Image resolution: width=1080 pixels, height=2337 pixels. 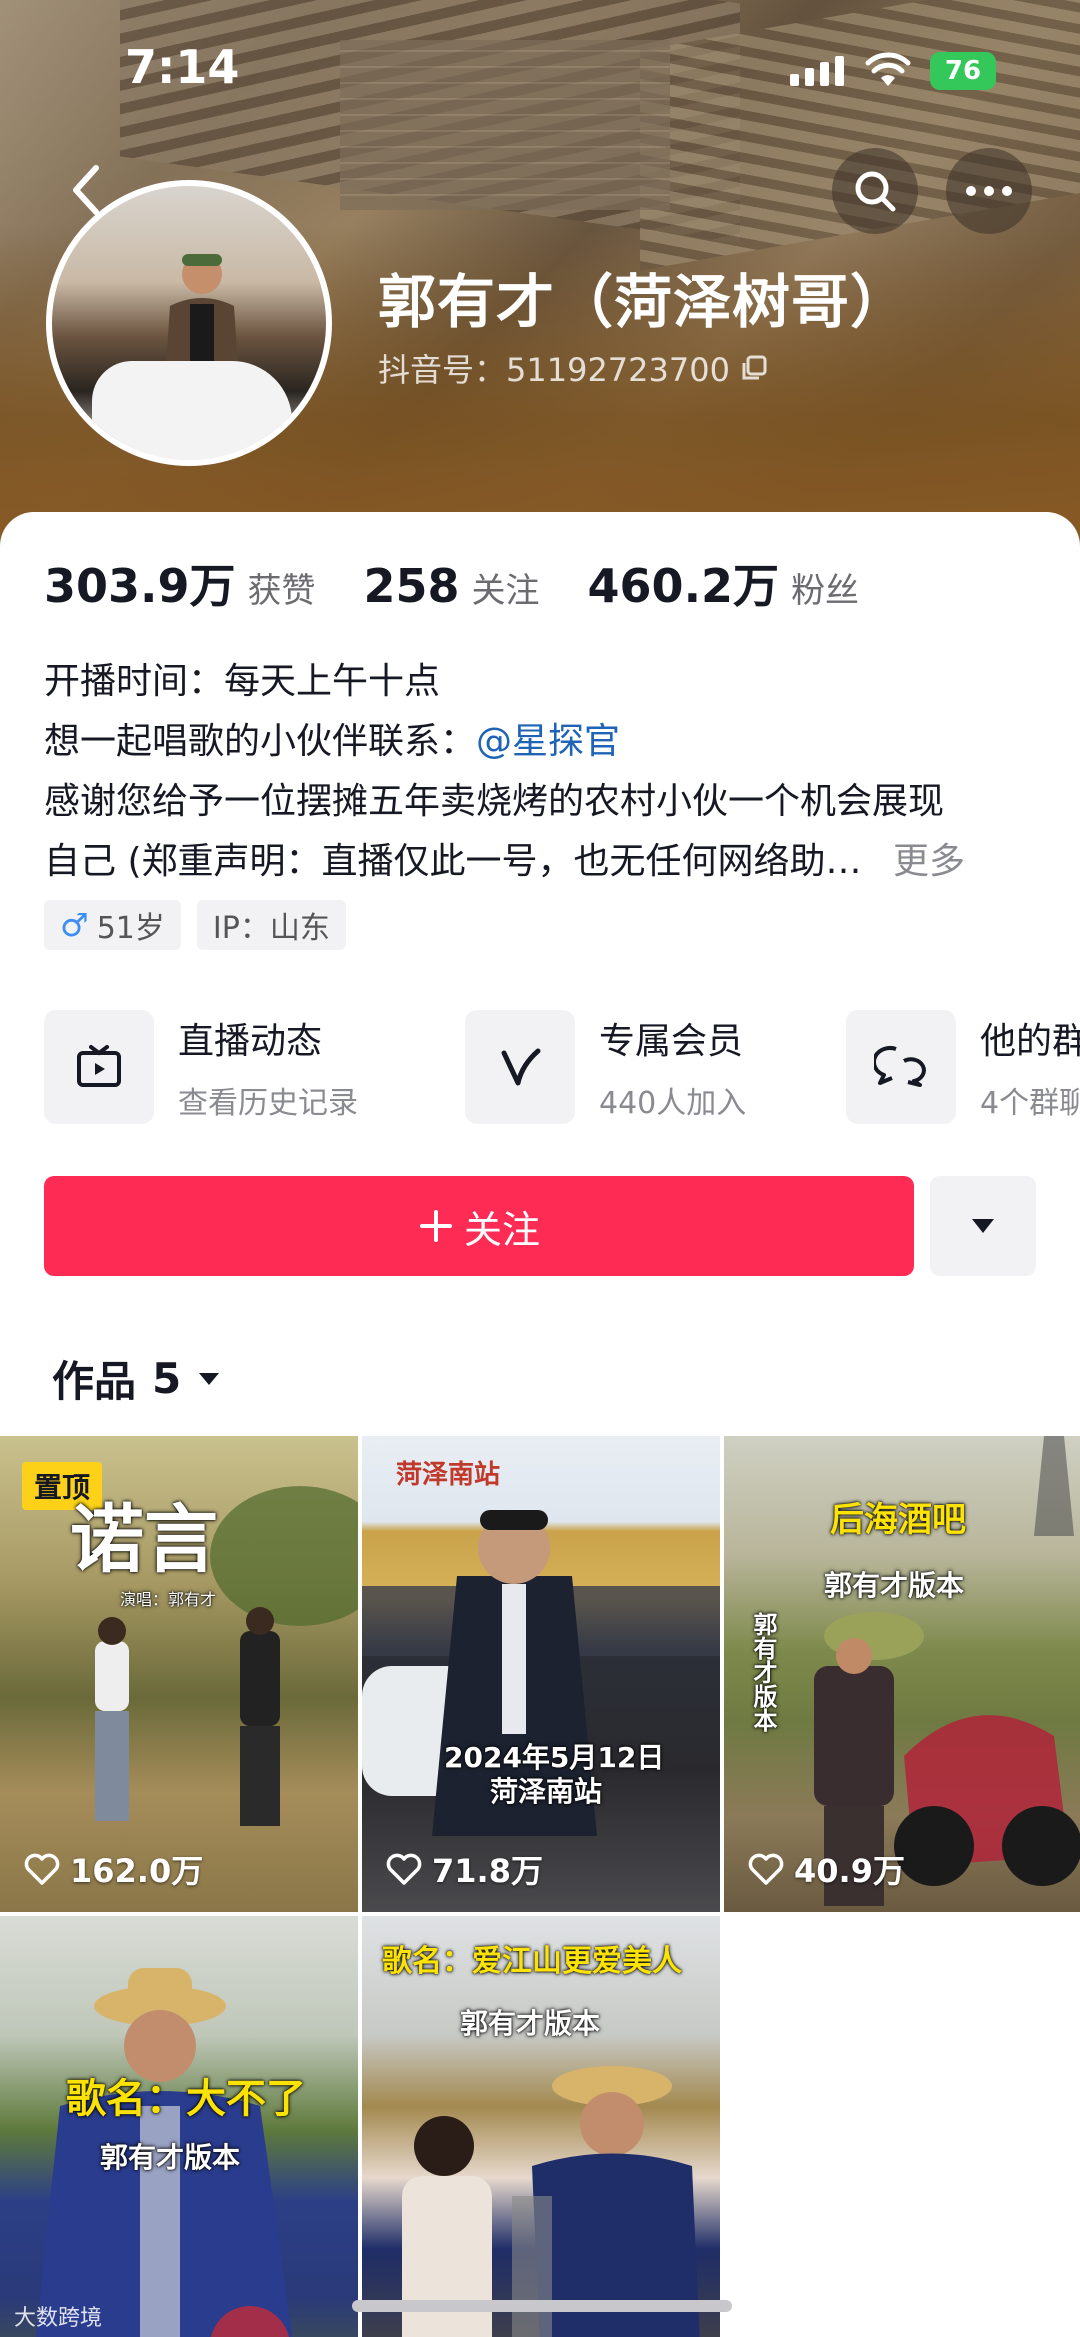 I want to click on bio-line-3: 感谢您给予一位摆摊五年卖烧烤的农村小伙一个机会展现, so click(x=494, y=801).